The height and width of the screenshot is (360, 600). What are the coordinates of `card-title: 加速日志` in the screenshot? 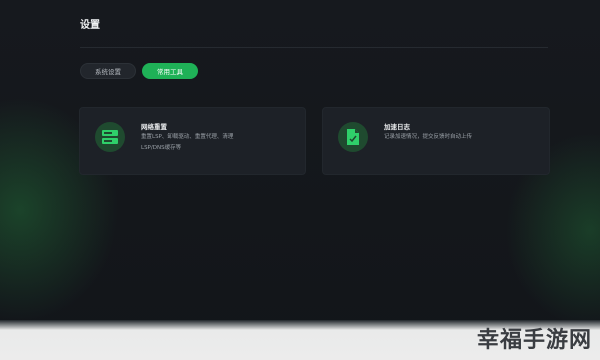 It's located at (397, 127).